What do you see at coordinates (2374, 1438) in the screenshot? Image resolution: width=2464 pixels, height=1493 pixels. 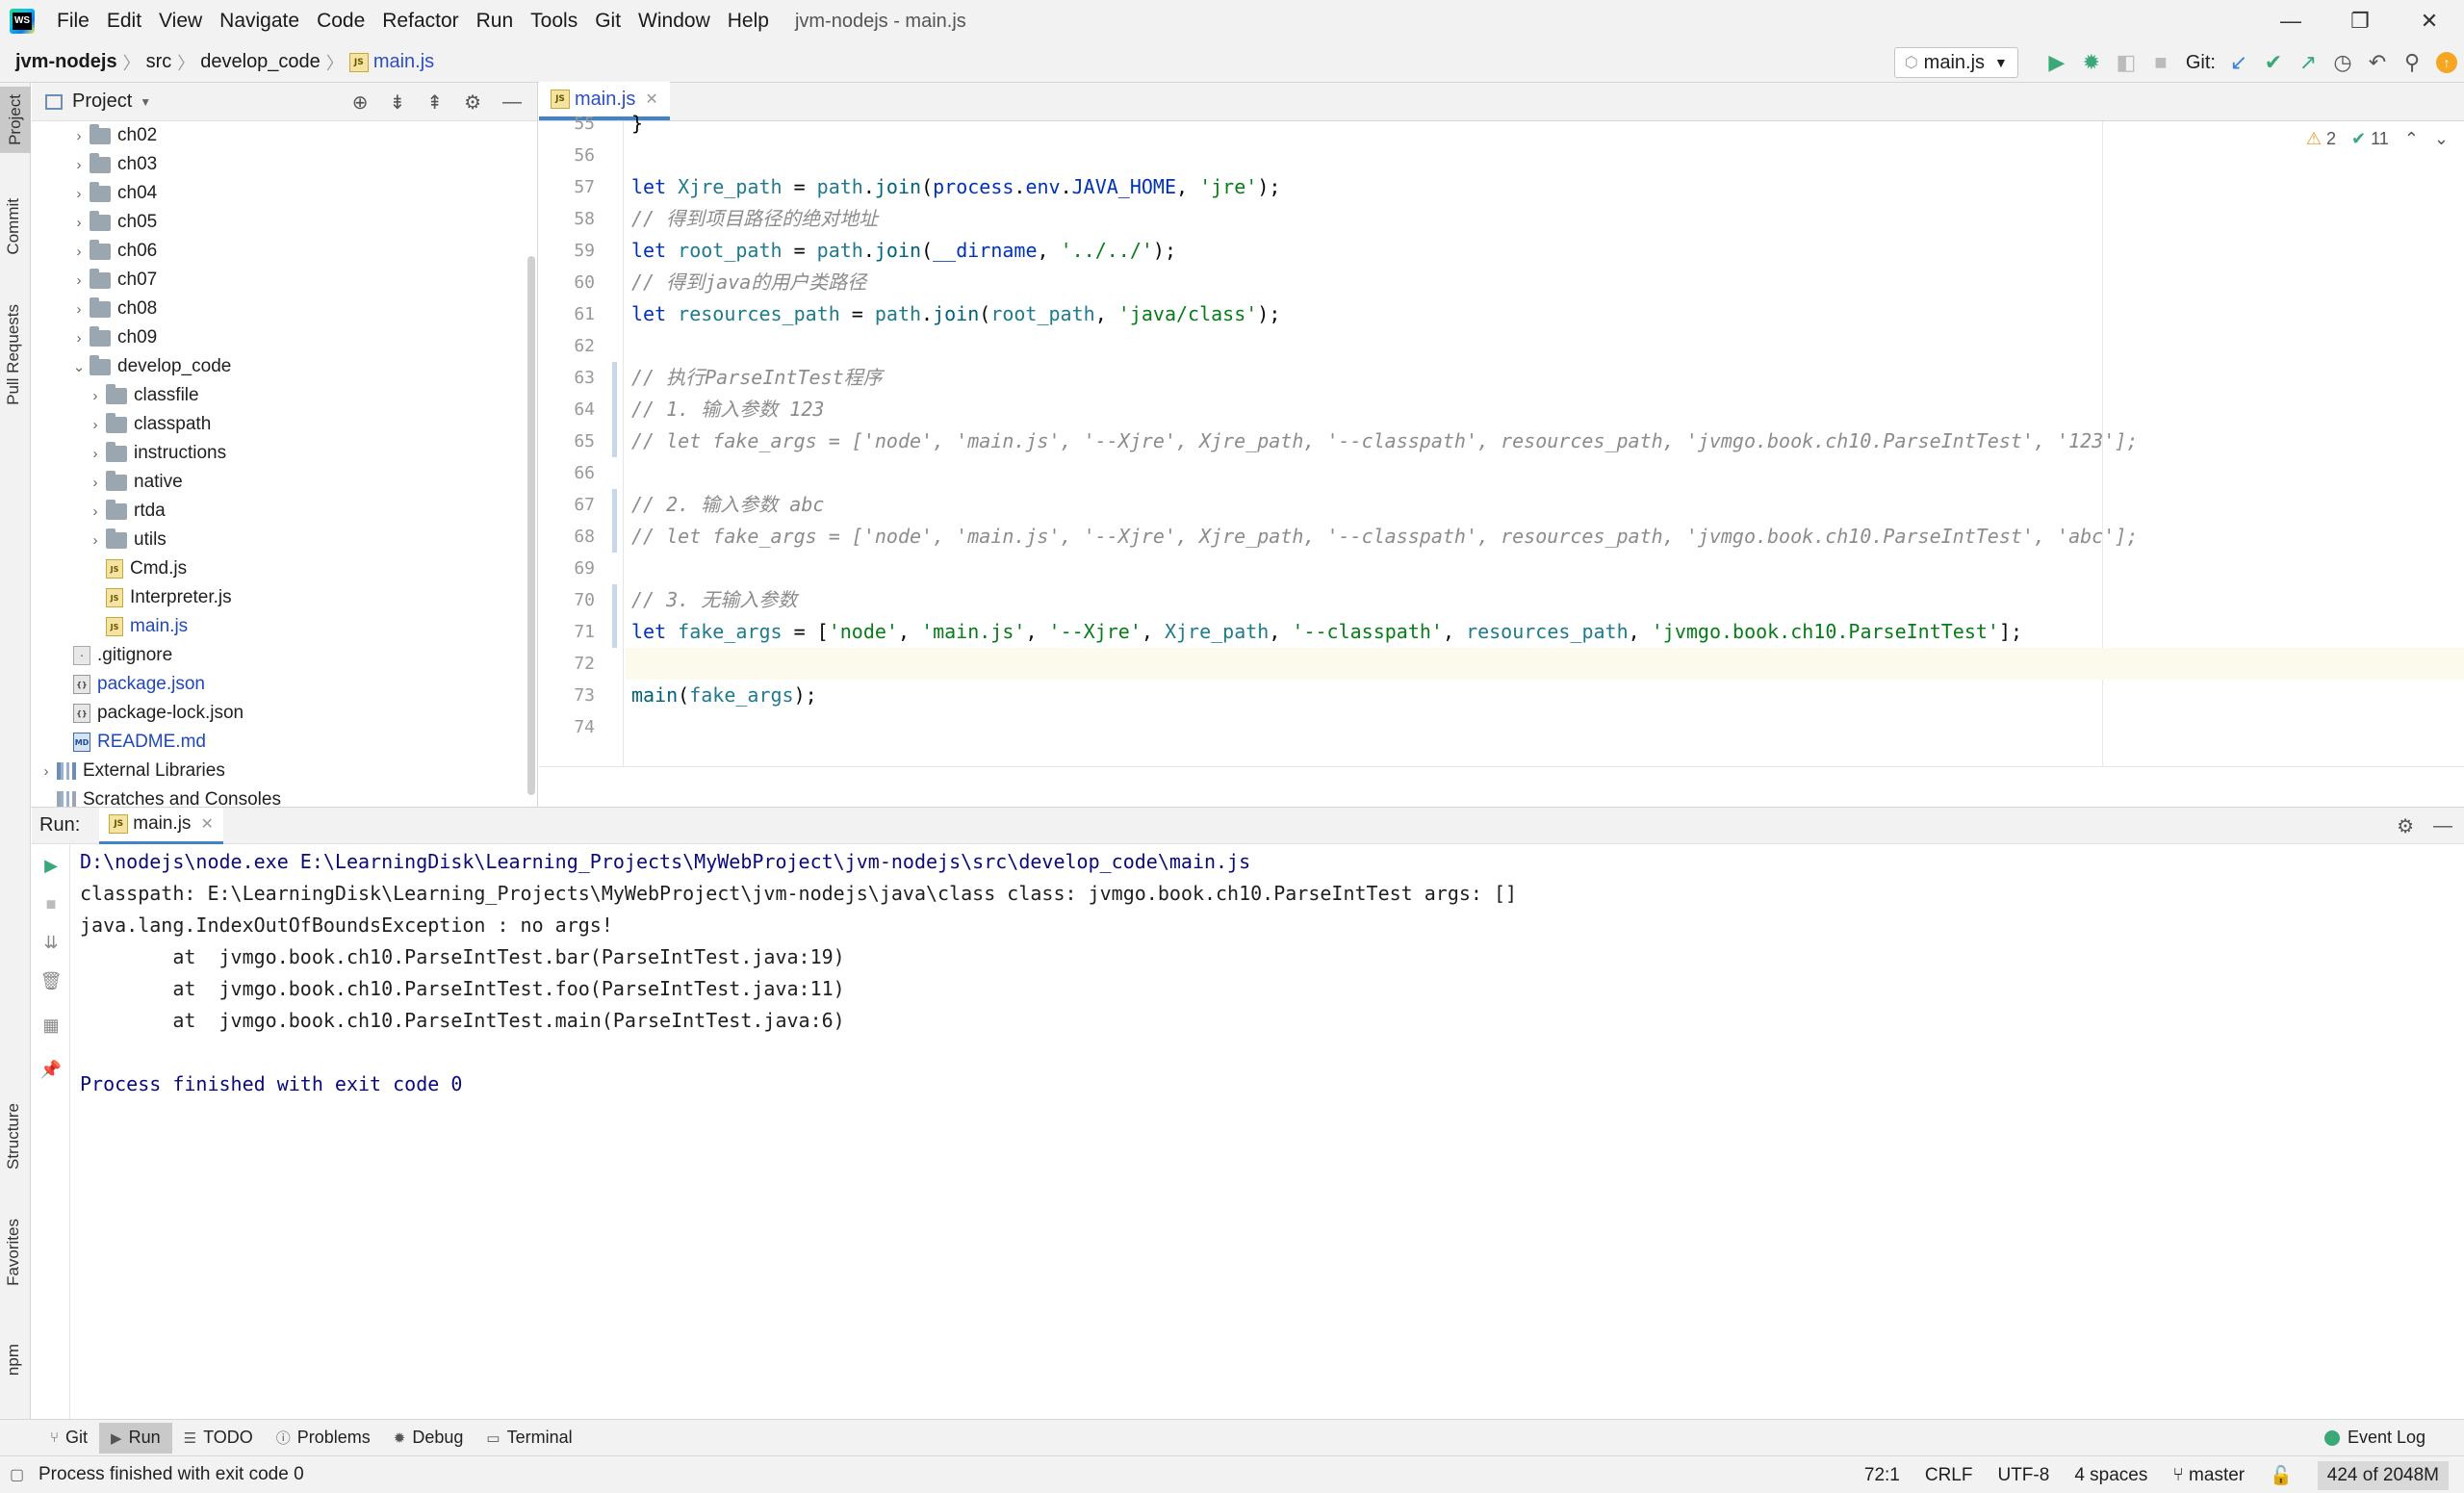 I see `event-log-button: Event Log` at bounding box center [2374, 1438].